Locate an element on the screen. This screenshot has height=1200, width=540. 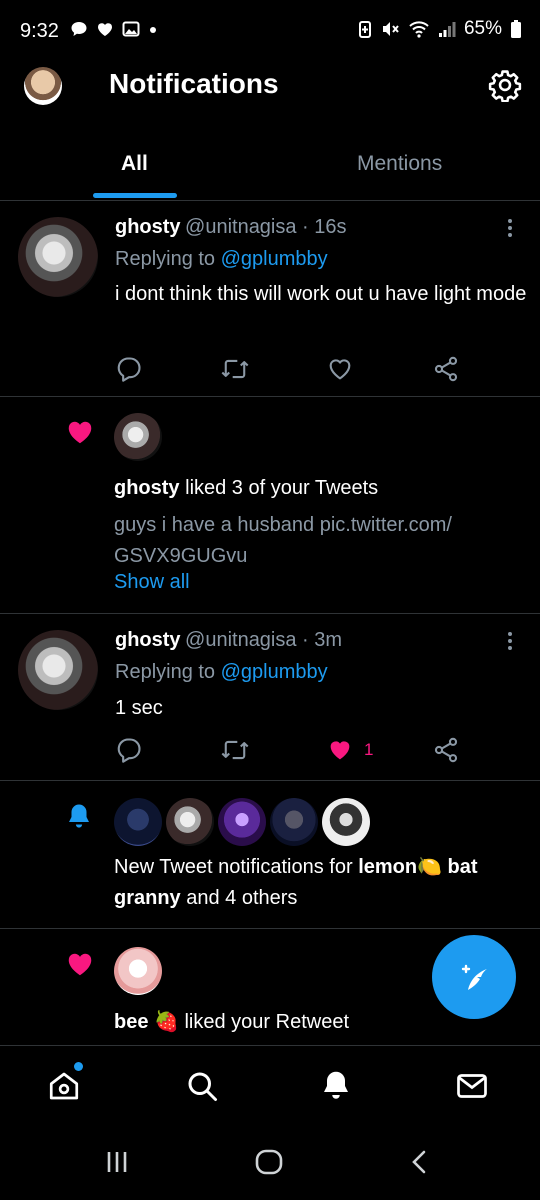
tab-mentions: Mentions is located at coordinates (399, 164).